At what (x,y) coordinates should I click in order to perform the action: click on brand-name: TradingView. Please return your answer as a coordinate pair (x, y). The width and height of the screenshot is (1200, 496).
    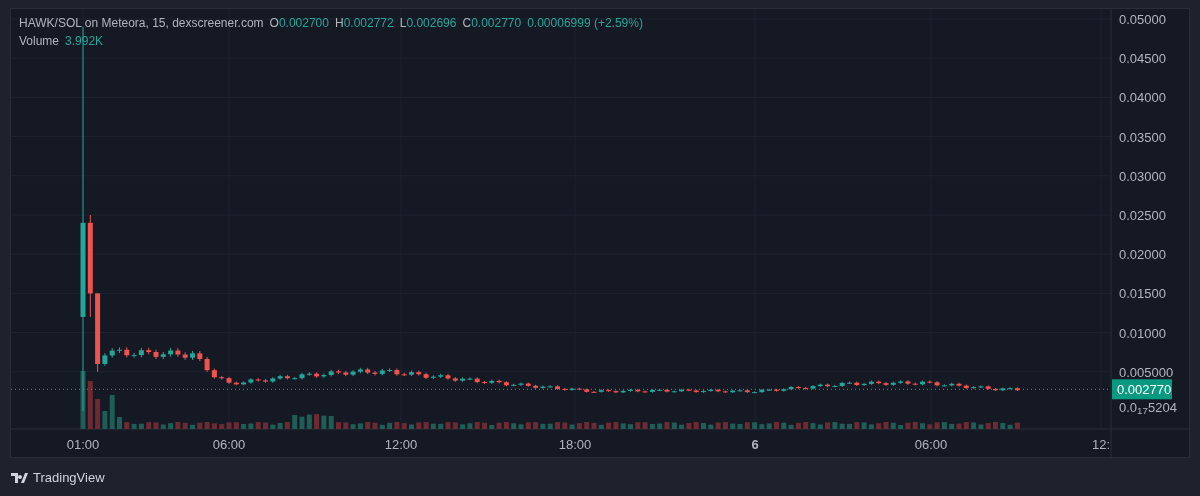
    Looking at the image, I should click on (69, 478).